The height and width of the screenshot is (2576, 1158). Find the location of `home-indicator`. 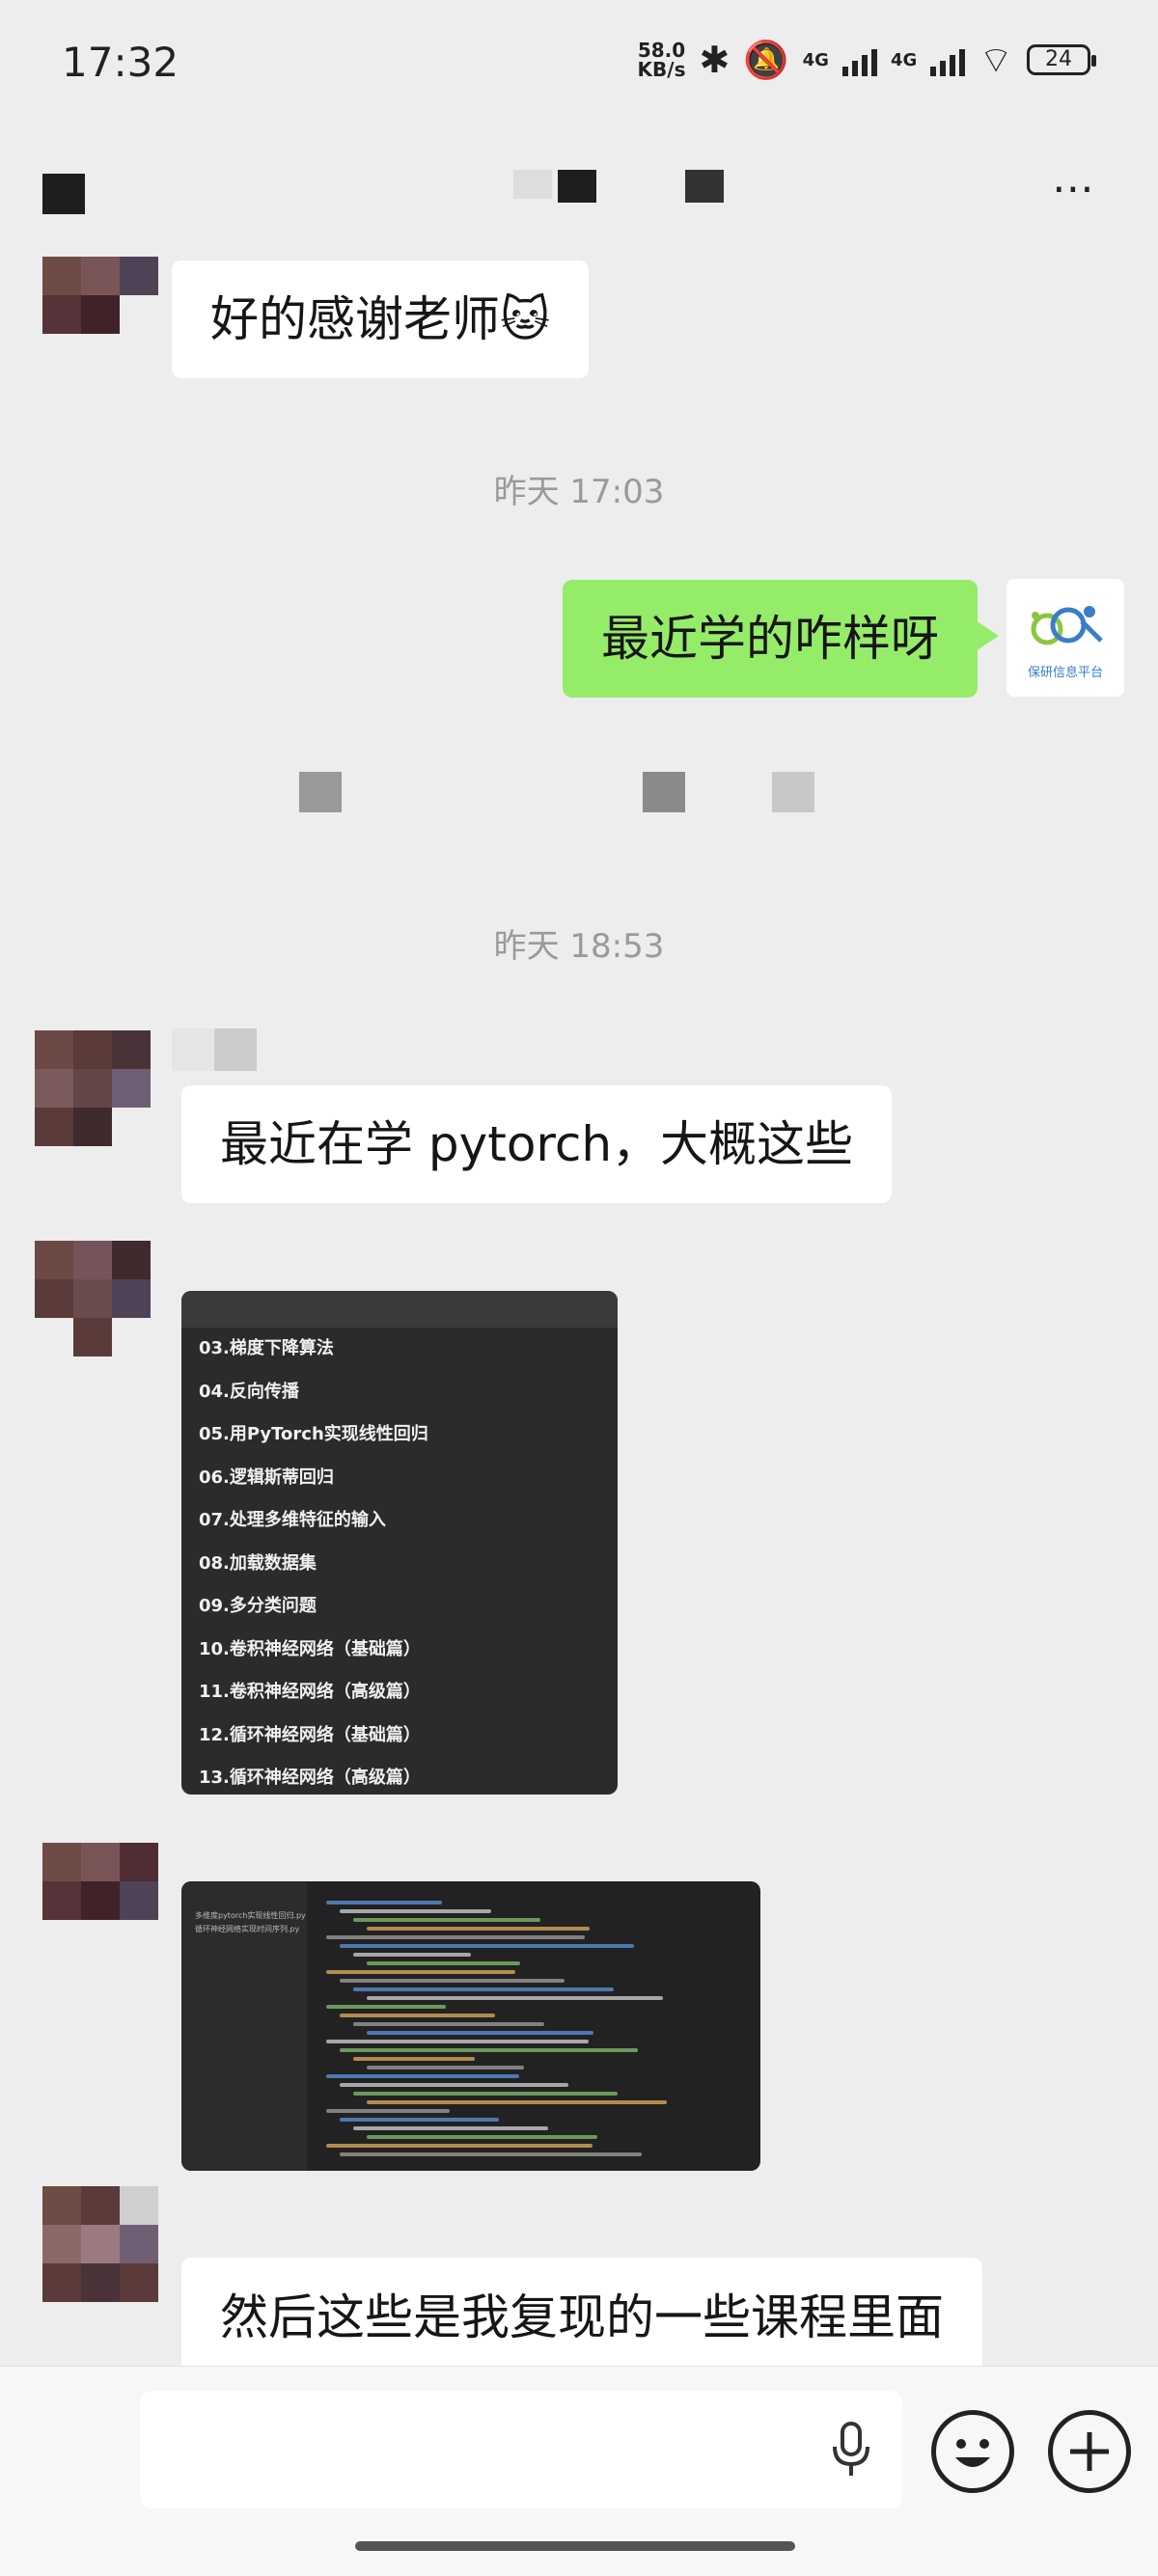

home-indicator is located at coordinates (575, 2546).